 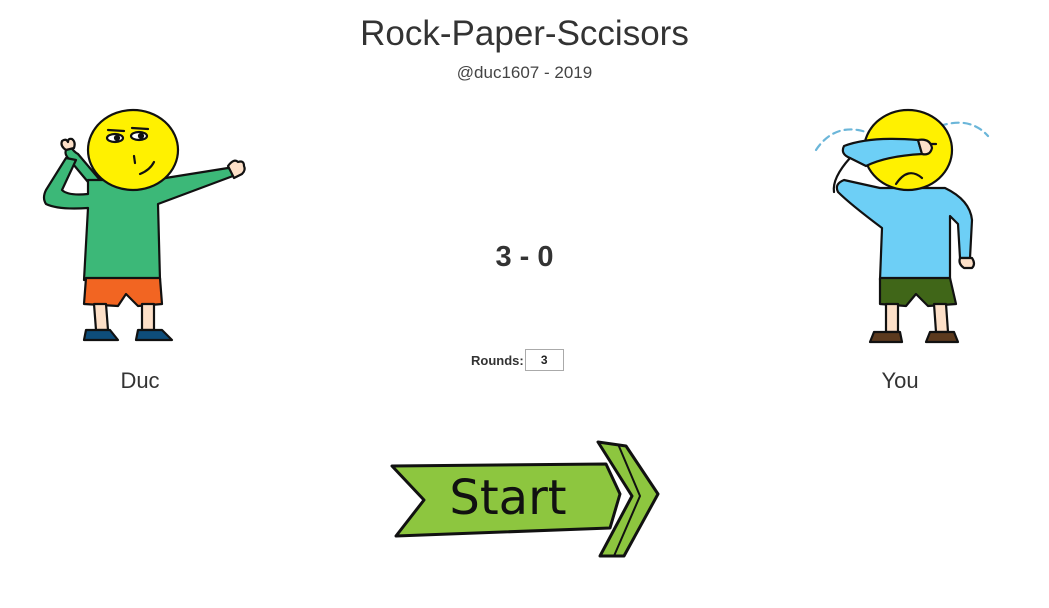 I want to click on score-display: 3 - 0, so click(x=524, y=257).